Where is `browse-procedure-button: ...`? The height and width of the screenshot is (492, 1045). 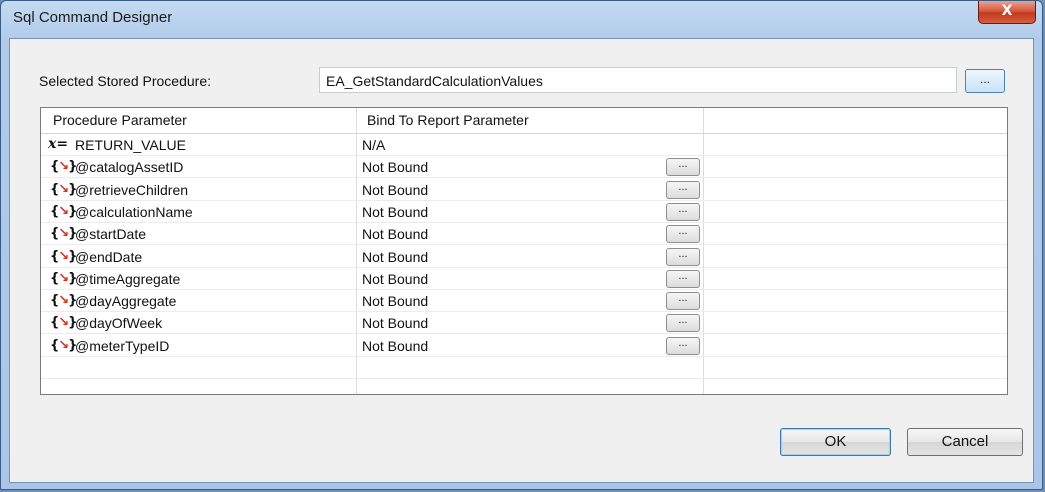 browse-procedure-button: ... is located at coordinates (985, 81).